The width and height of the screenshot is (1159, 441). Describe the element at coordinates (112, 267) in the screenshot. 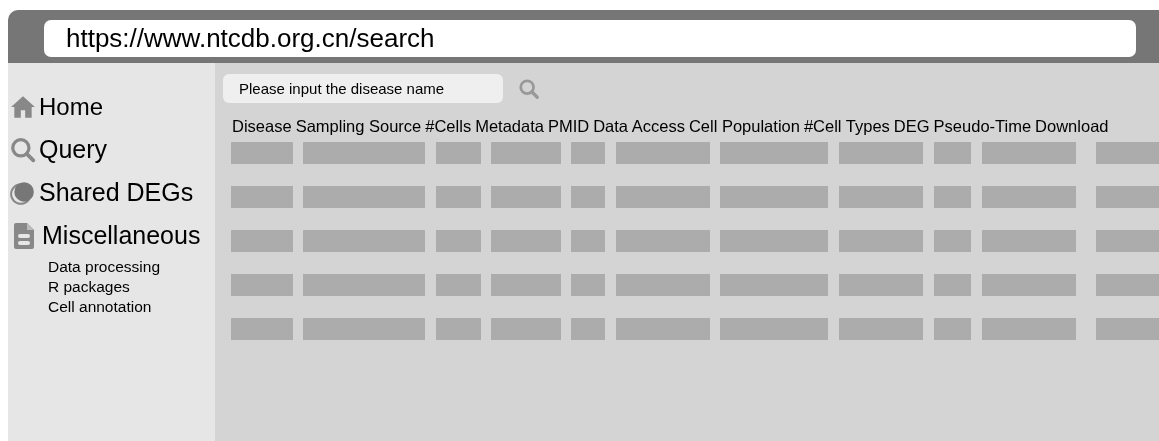

I see `sub-nav-link: Data processing` at that location.